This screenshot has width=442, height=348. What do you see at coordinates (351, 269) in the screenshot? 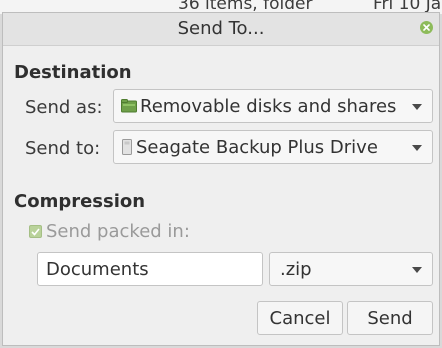
I see `archive-format-dropdown: .zip` at bounding box center [351, 269].